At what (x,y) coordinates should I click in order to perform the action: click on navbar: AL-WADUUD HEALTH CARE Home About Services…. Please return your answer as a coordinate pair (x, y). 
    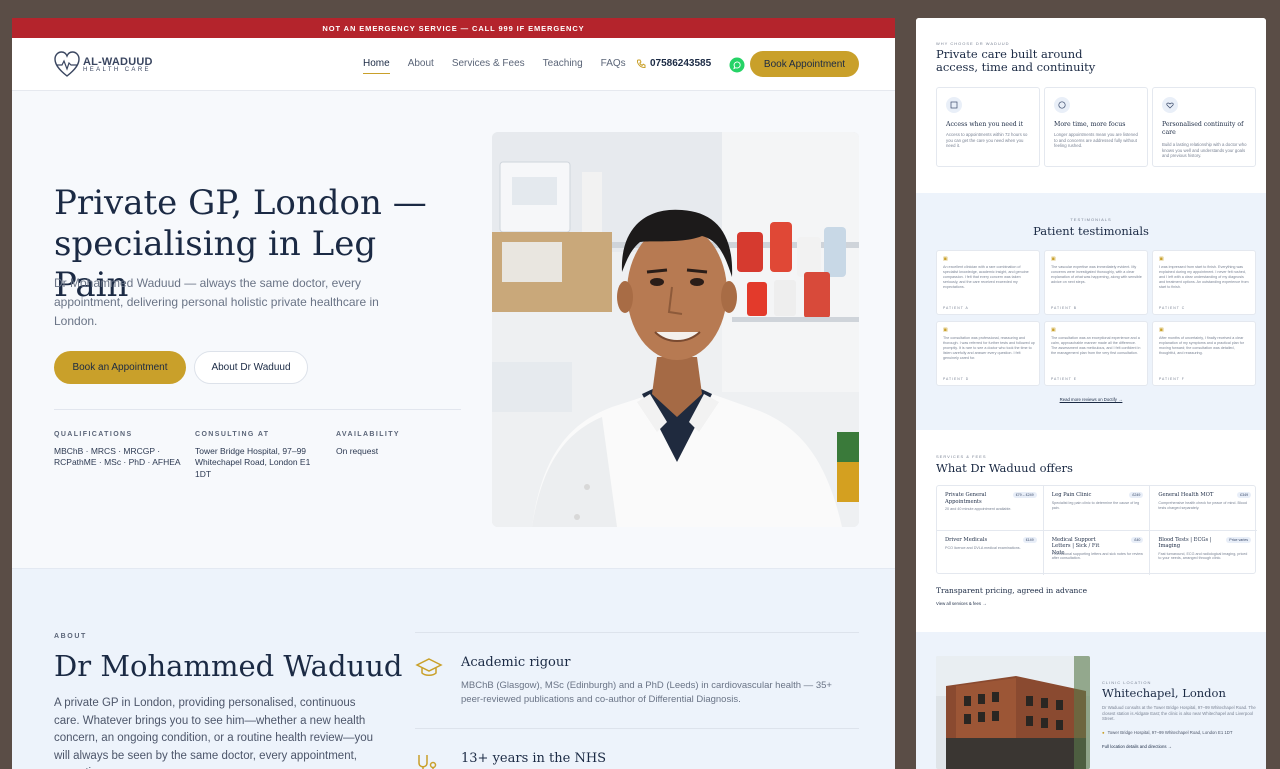
    Looking at the image, I should click on (453, 64).